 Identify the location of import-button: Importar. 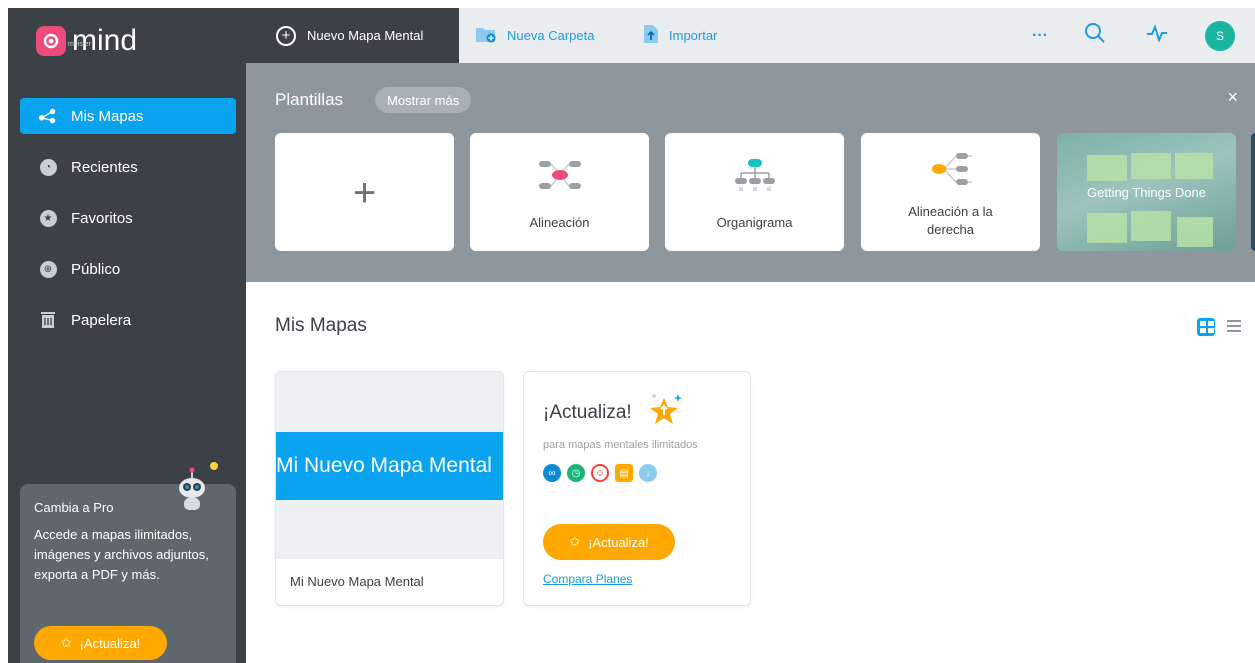
(680, 35).